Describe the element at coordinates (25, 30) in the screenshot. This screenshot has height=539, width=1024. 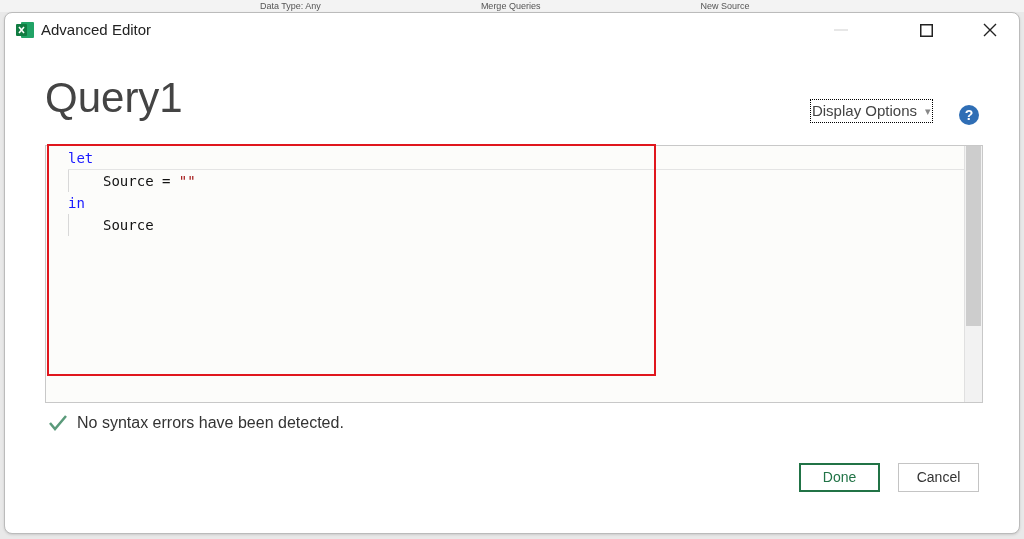
I see `spreadsheet-app-icon` at that location.